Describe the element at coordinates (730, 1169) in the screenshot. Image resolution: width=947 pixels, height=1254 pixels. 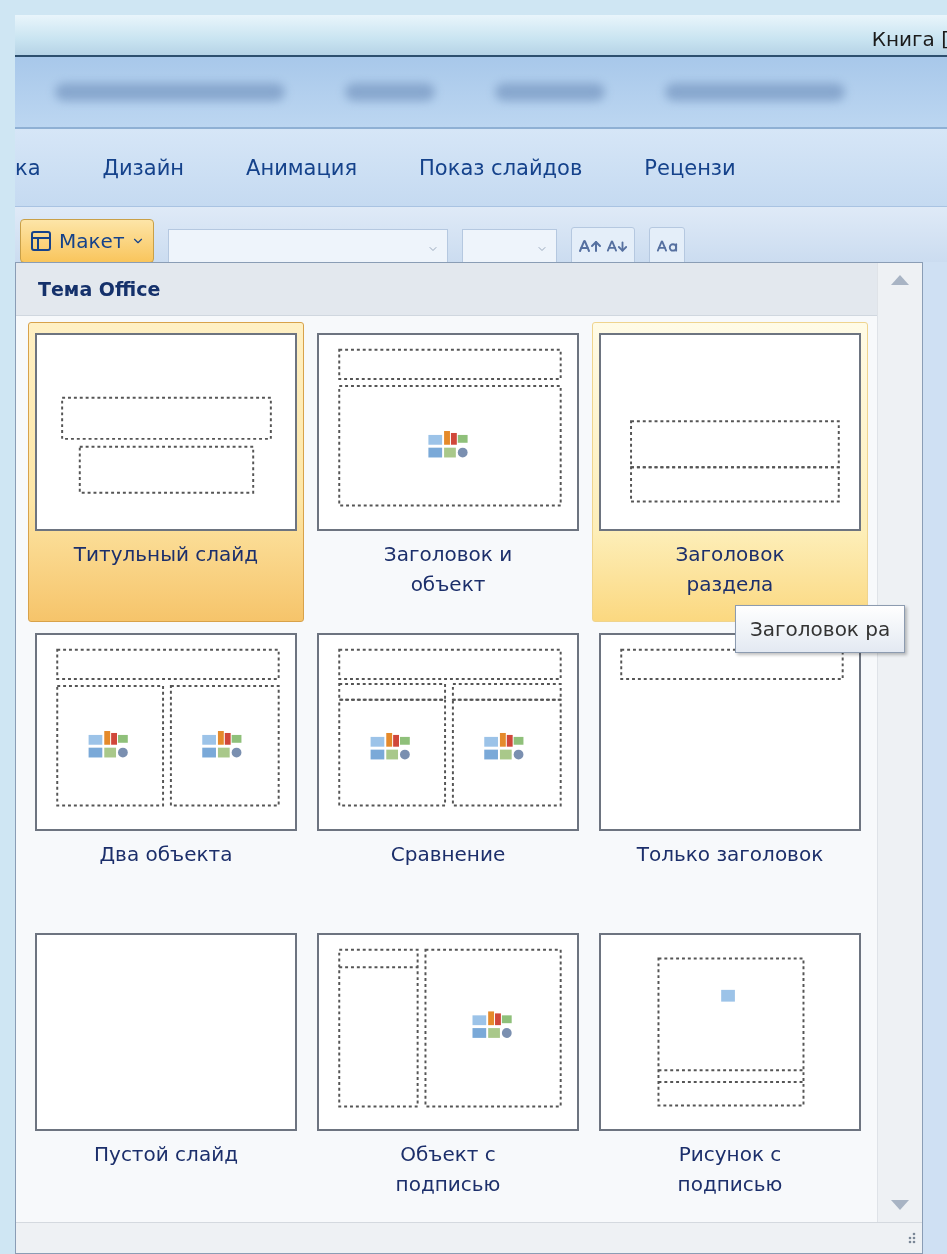
I see `layout-label: Рисунок с подписью` at that location.